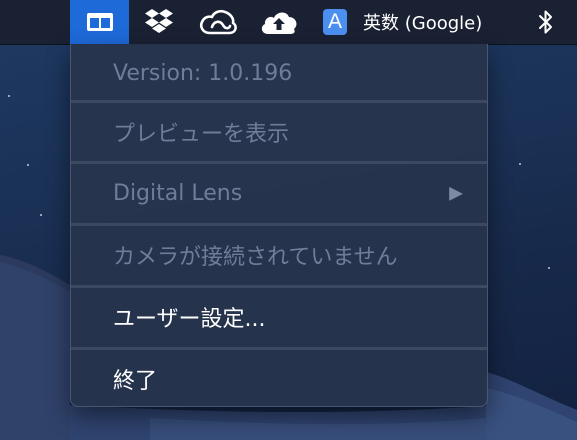 The height and width of the screenshot is (440, 577). What do you see at coordinates (135, 381) in the screenshot?
I see `menu-item-label: 終了` at bounding box center [135, 381].